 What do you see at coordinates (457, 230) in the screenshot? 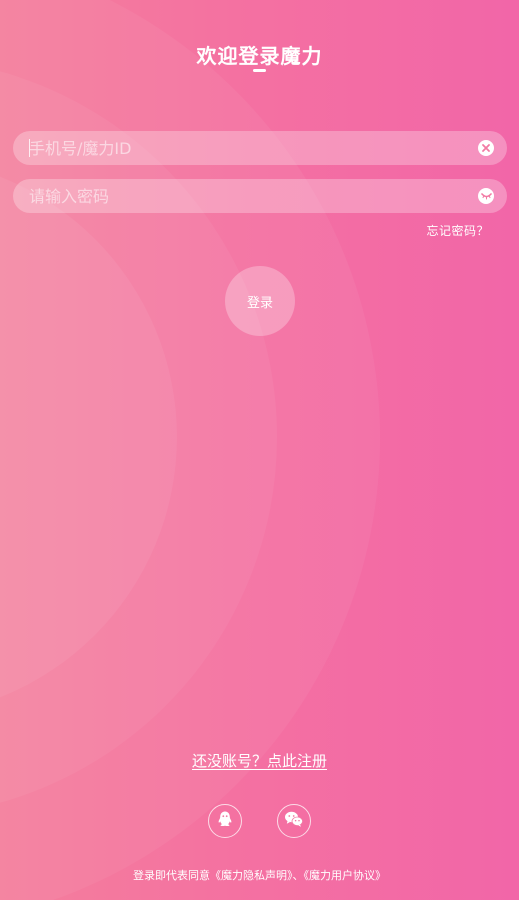
I see `forgot-password-link: 忘记密码？` at bounding box center [457, 230].